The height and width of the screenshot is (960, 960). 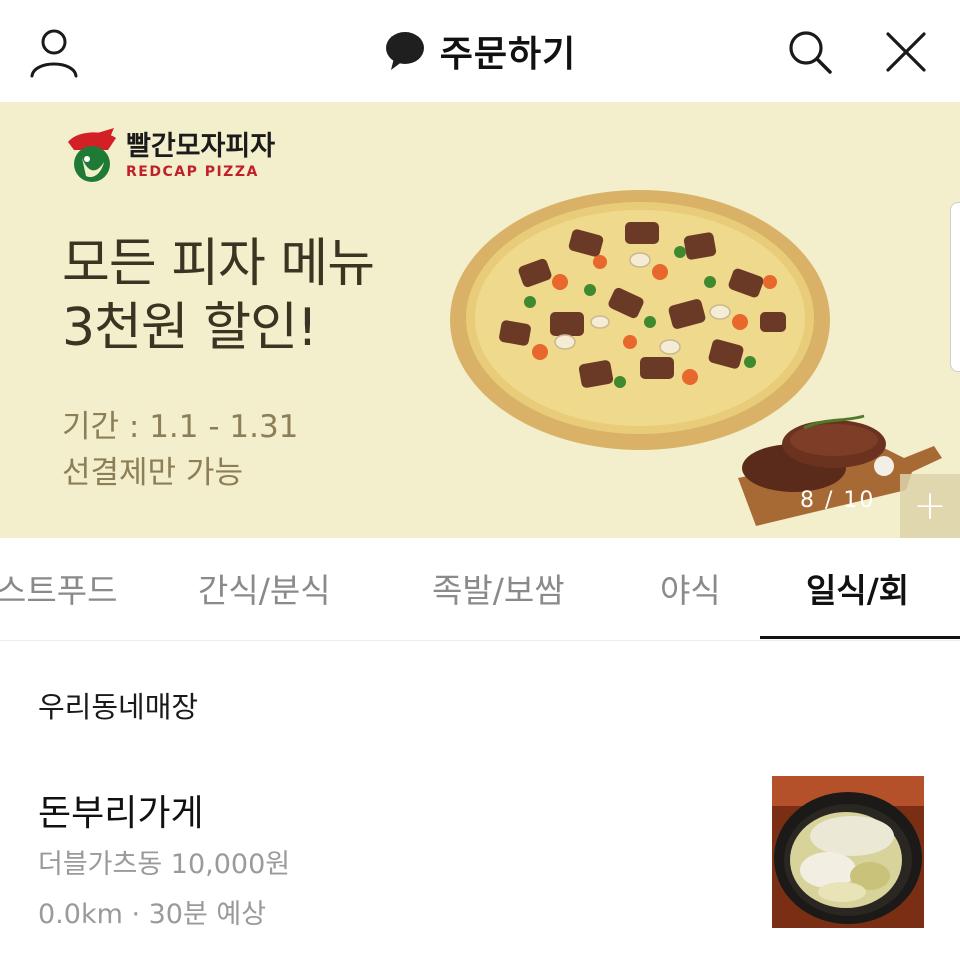 What do you see at coordinates (838, 500) in the screenshot?
I see `banner-page-indicator: 8 / 10` at bounding box center [838, 500].